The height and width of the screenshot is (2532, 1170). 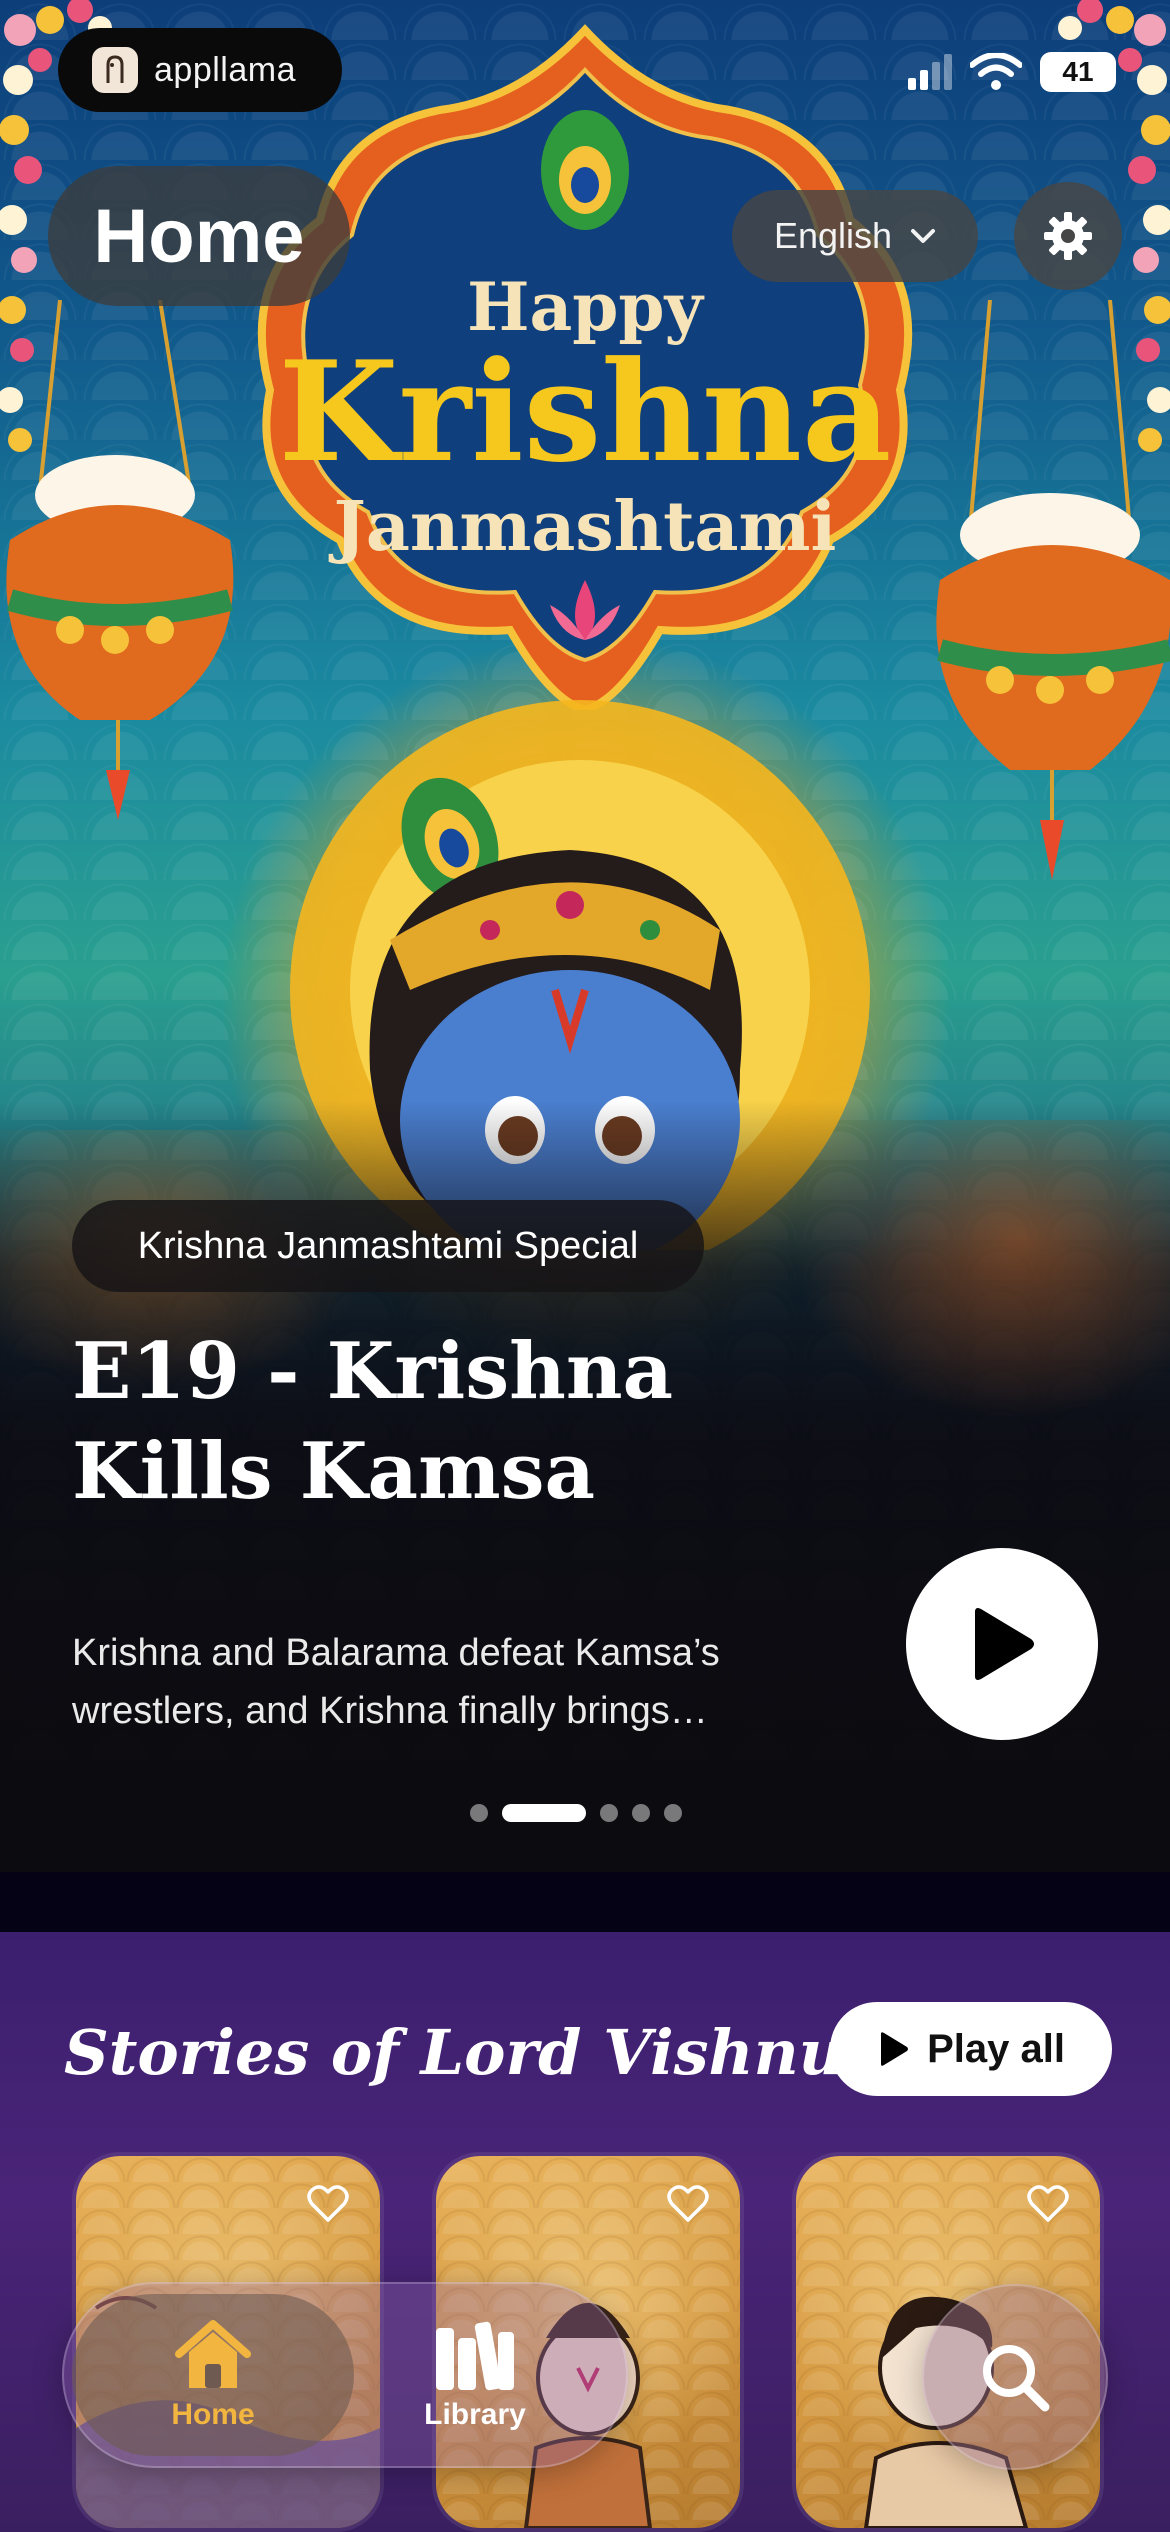 I want to click on language-selector: English, so click(x=855, y=236).